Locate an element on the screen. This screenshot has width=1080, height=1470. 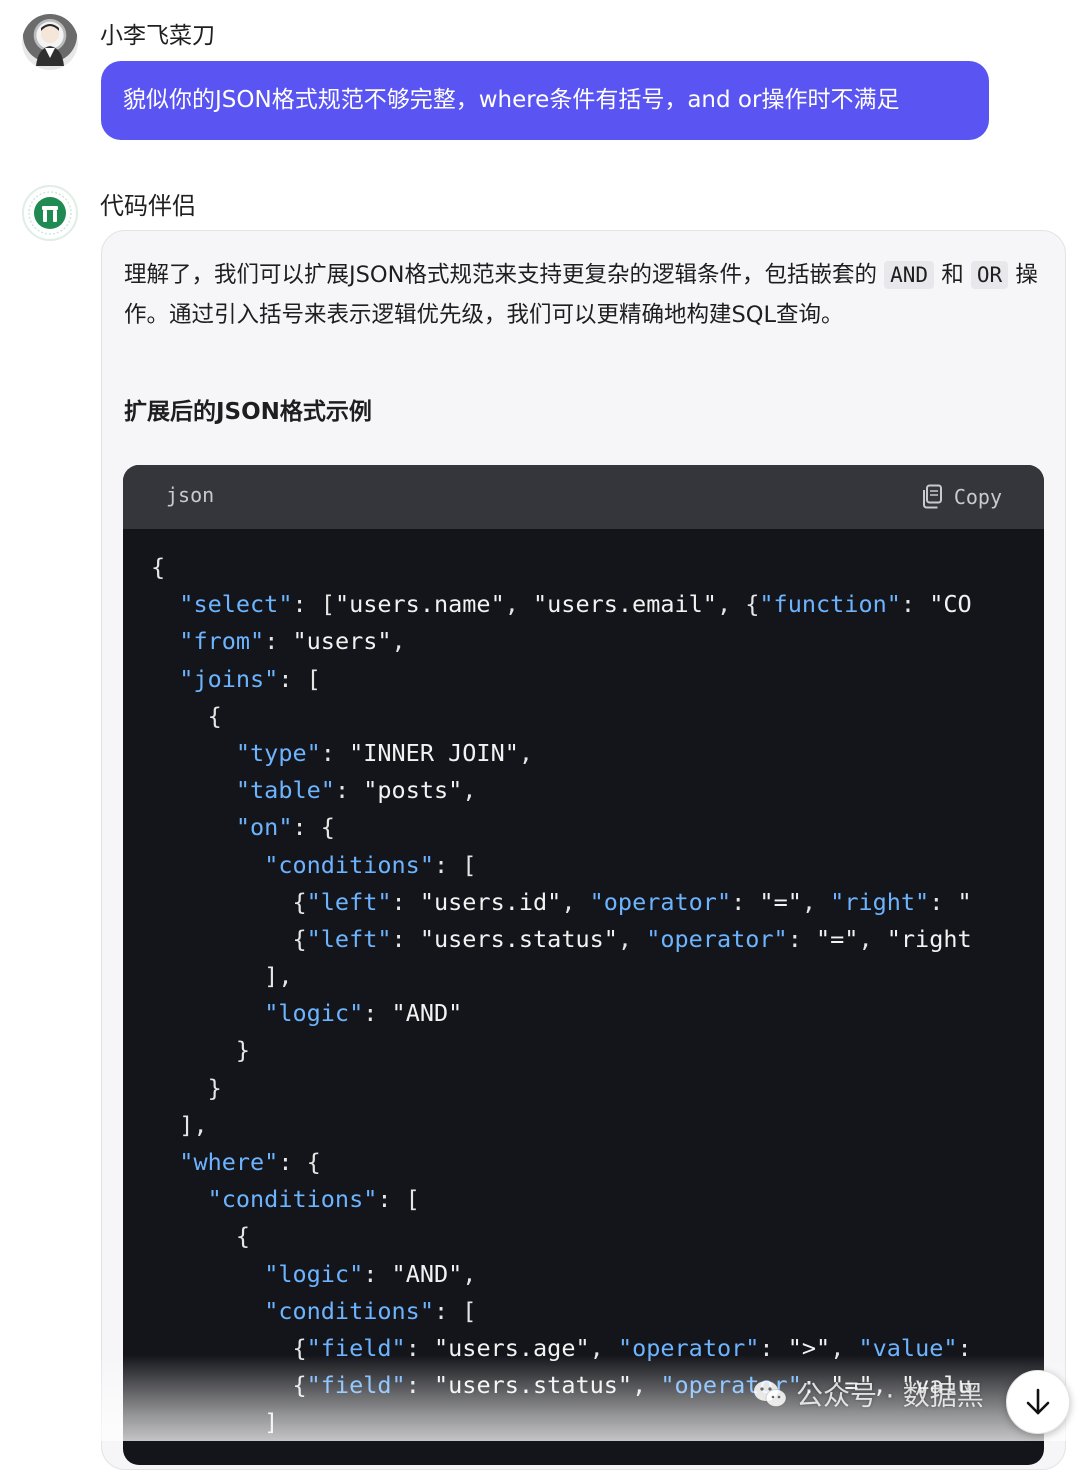
code-line: "from": "users", is located at coordinates (292, 641).